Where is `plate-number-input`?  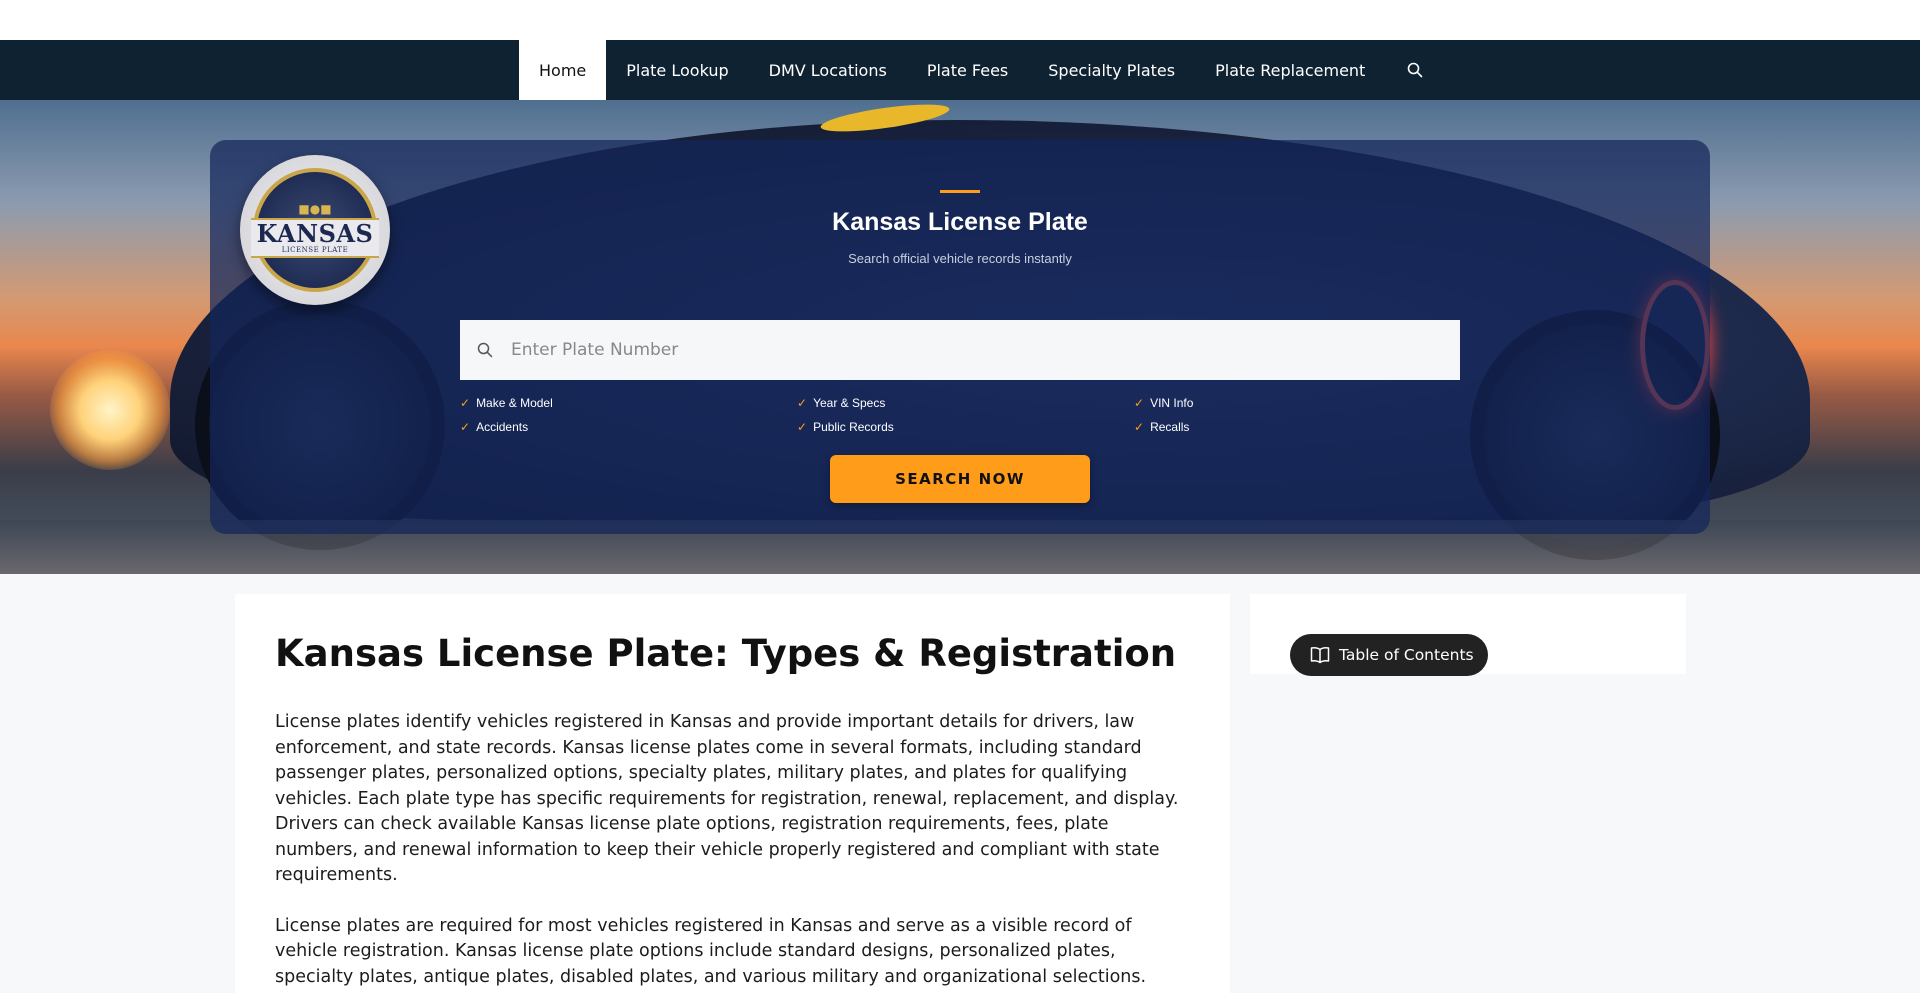 plate-number-input is located at coordinates (960, 350).